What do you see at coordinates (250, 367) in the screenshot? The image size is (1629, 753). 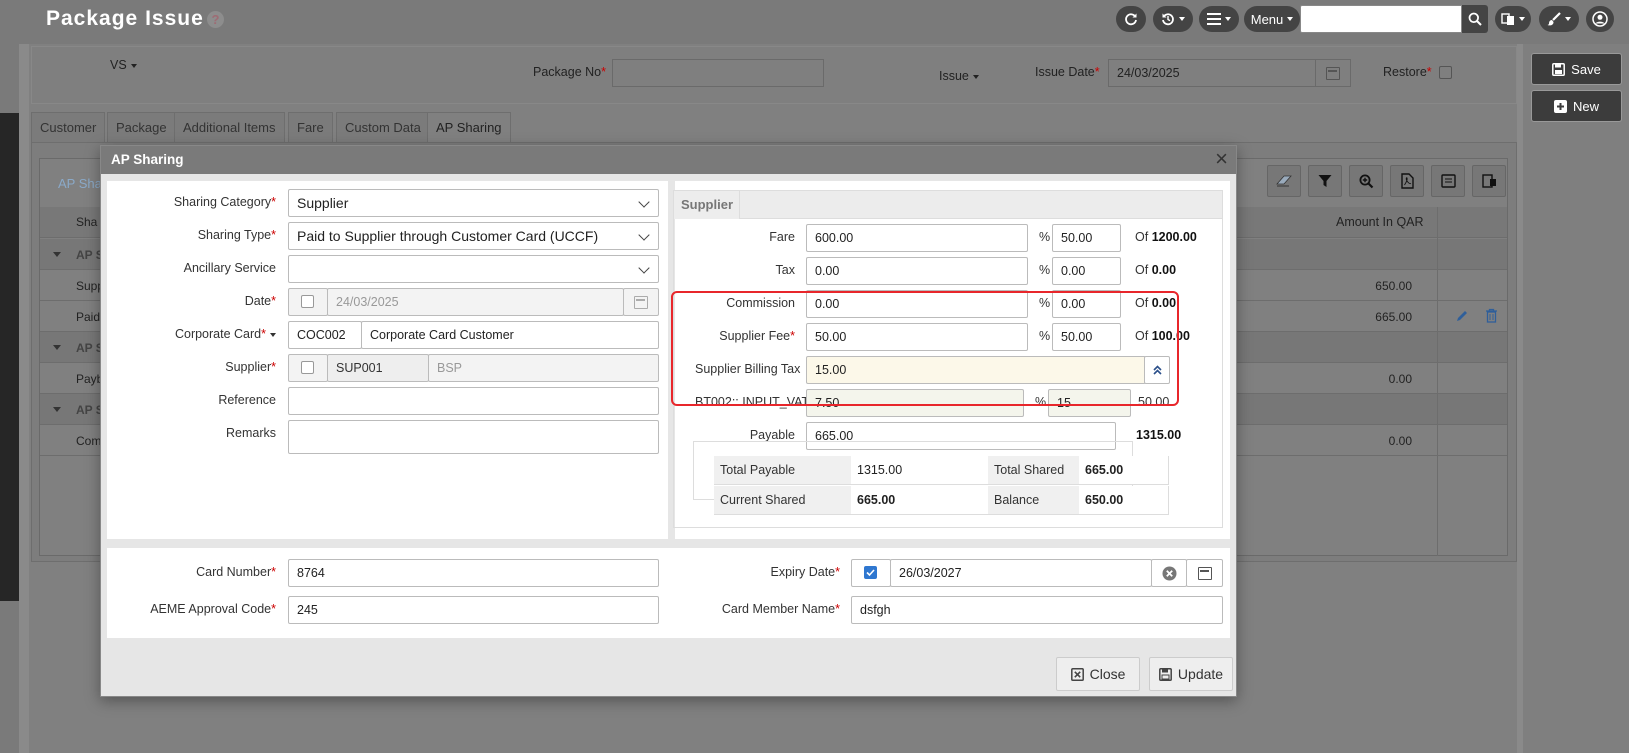 I see `supplier-label: Supplier*` at bounding box center [250, 367].